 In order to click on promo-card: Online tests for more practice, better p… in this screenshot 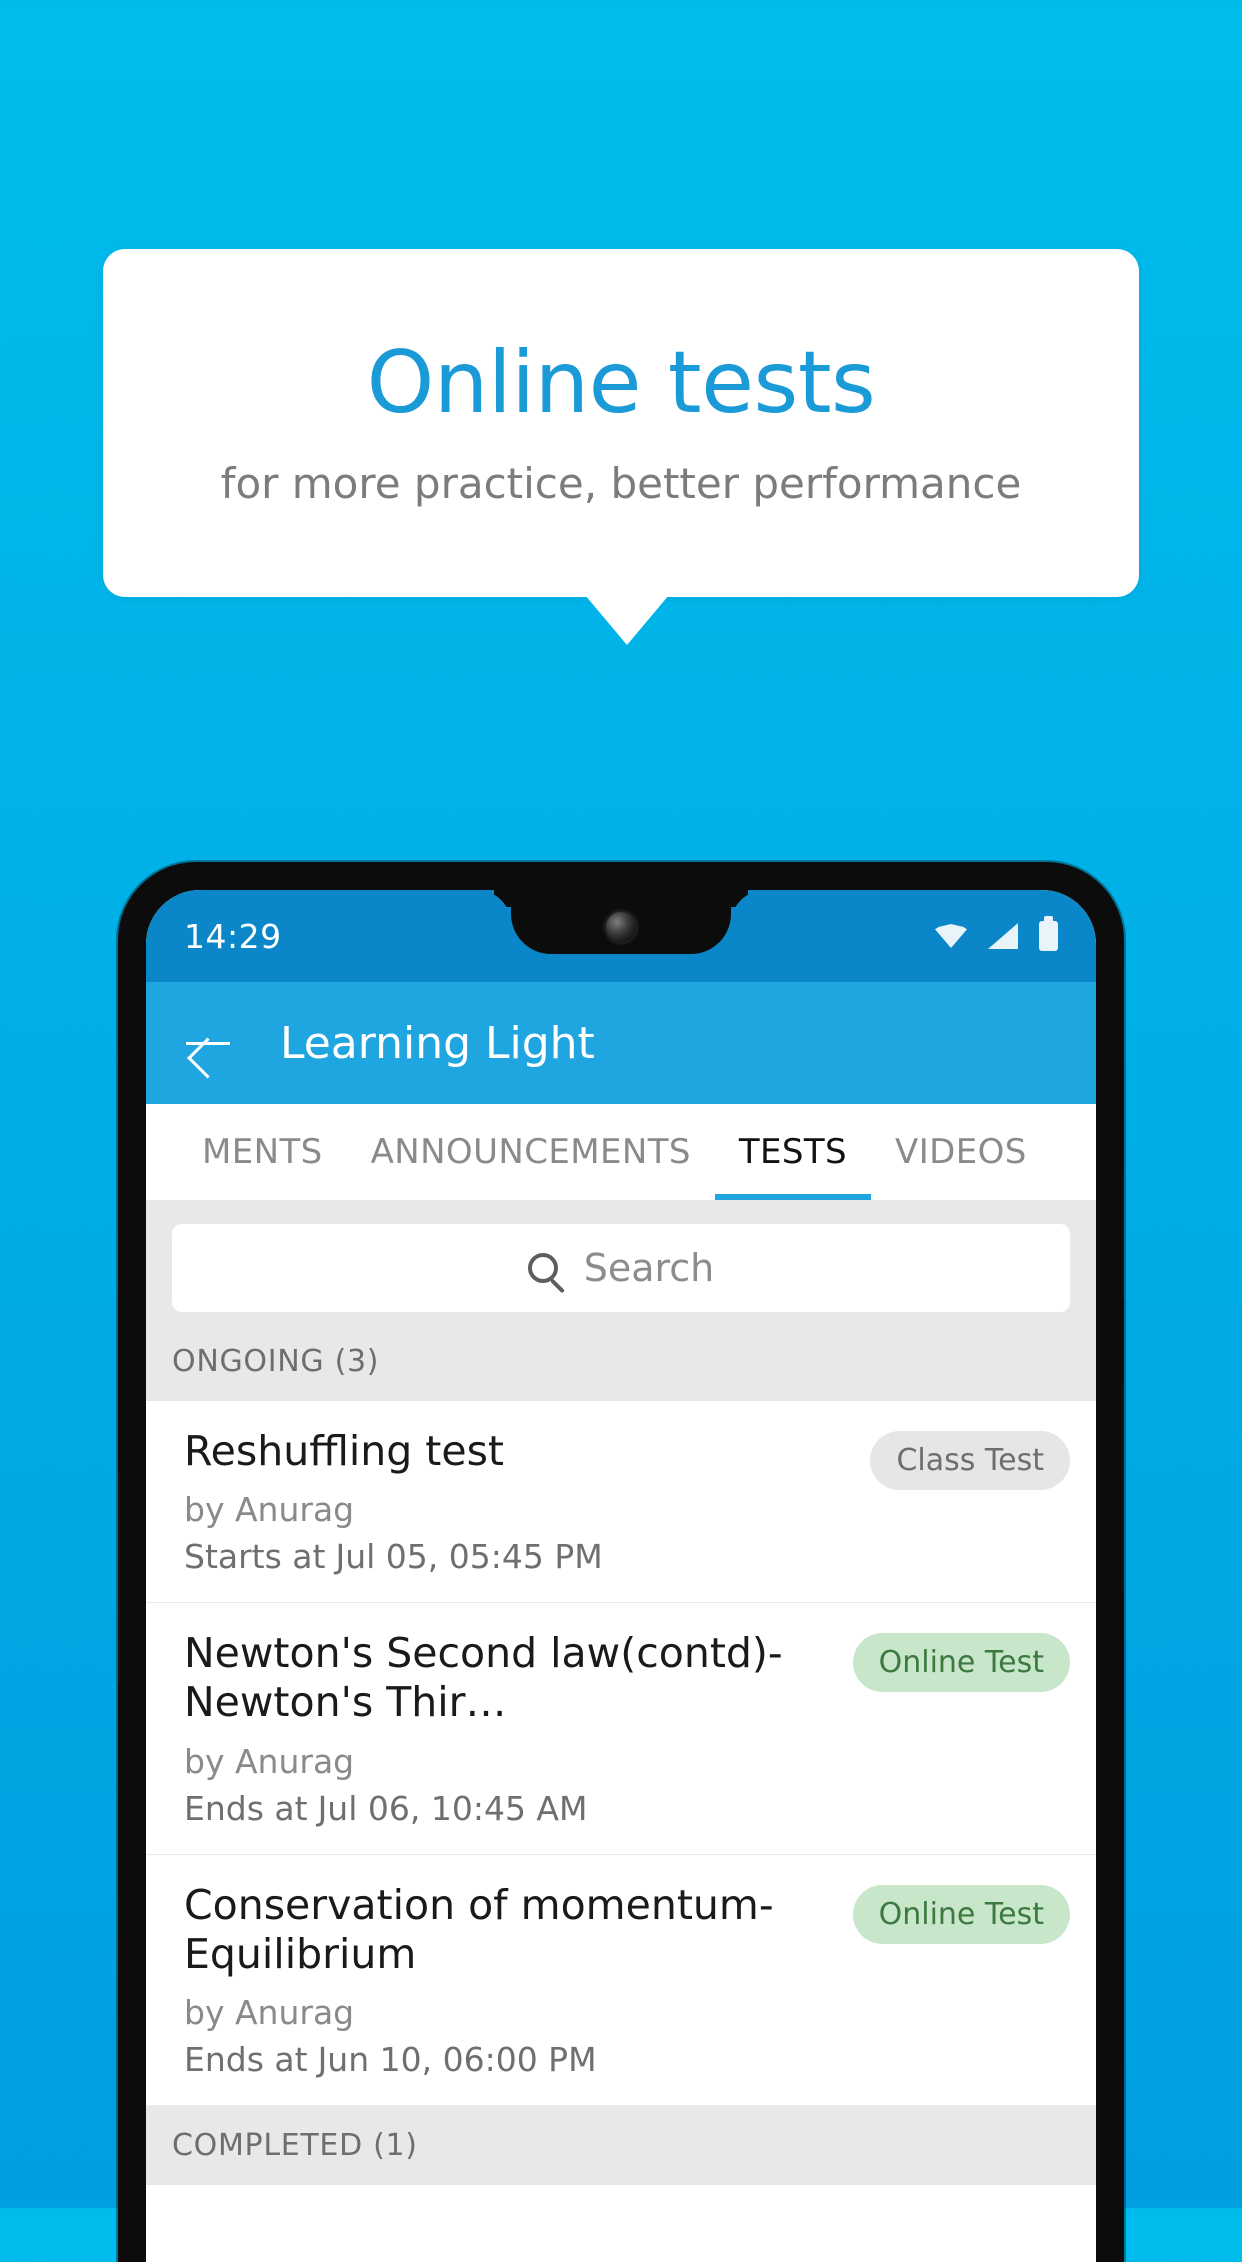, I will do `click(621, 423)`.